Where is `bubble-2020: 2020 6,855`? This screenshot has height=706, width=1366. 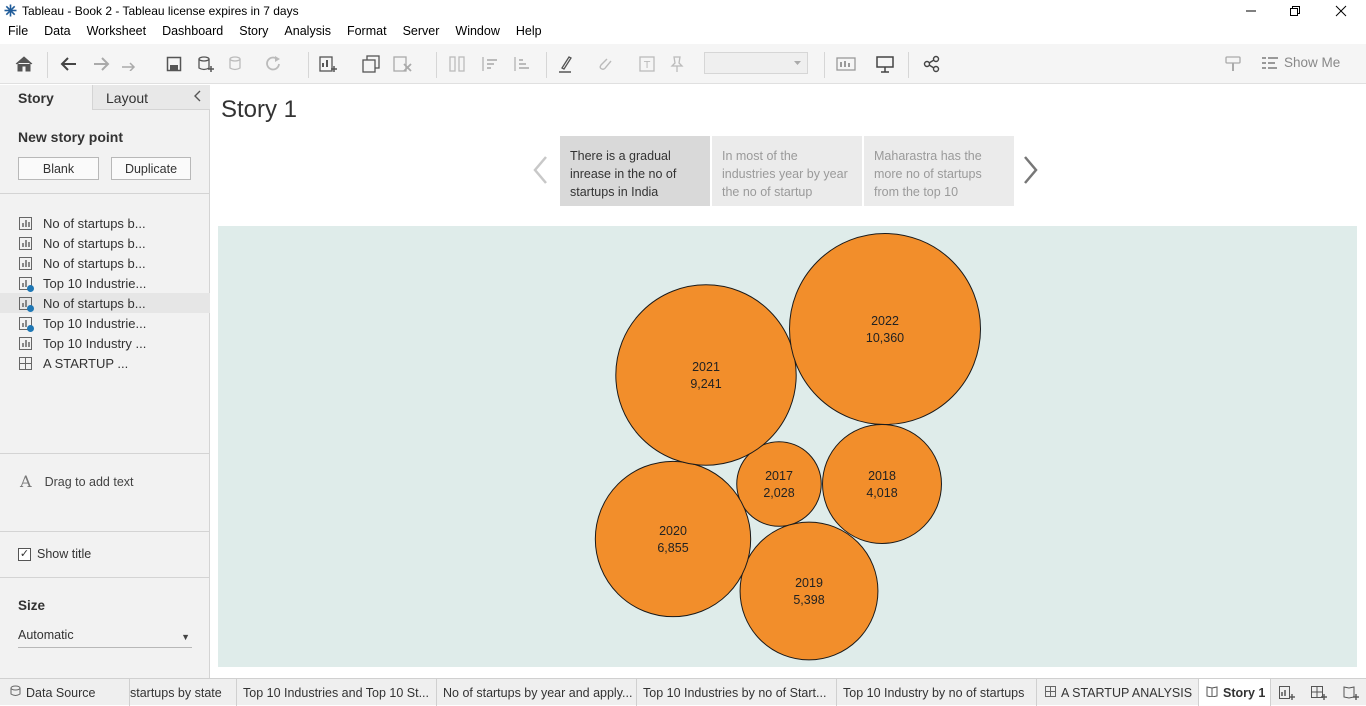 bubble-2020: 2020 6,855 is located at coordinates (673, 539).